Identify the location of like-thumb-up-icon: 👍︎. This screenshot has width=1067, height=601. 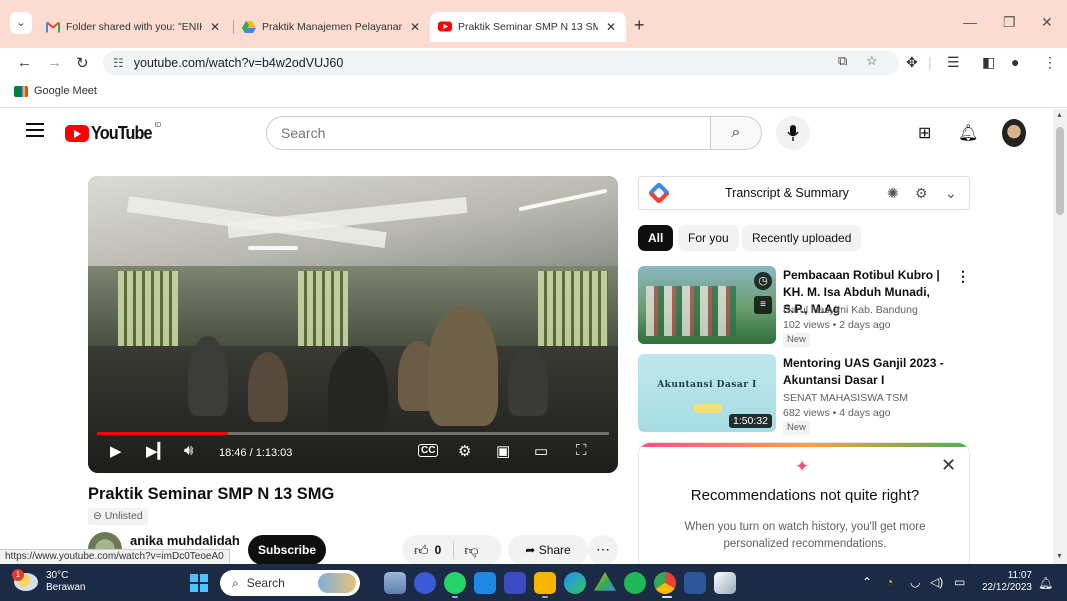
(415, 550).